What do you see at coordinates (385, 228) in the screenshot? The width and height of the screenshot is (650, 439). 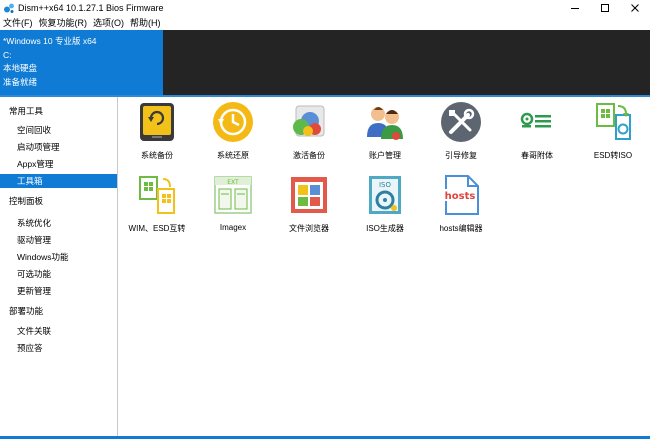 I see `tool-label: ISO生成器` at bounding box center [385, 228].